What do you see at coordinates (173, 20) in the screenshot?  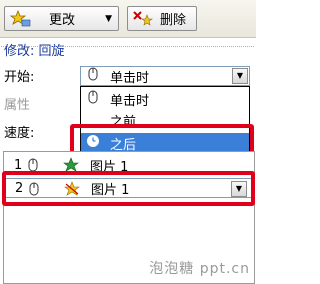 I see `delete-label: 删除` at bounding box center [173, 20].